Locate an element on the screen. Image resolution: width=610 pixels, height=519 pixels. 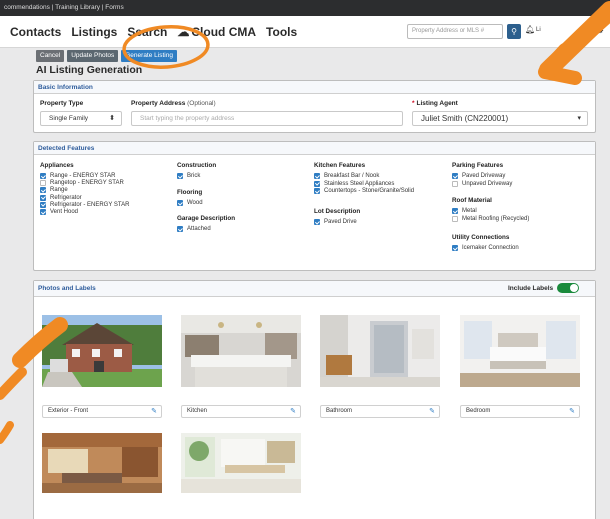
feature-label: Paved Driveway is located at coordinates (484, 176).